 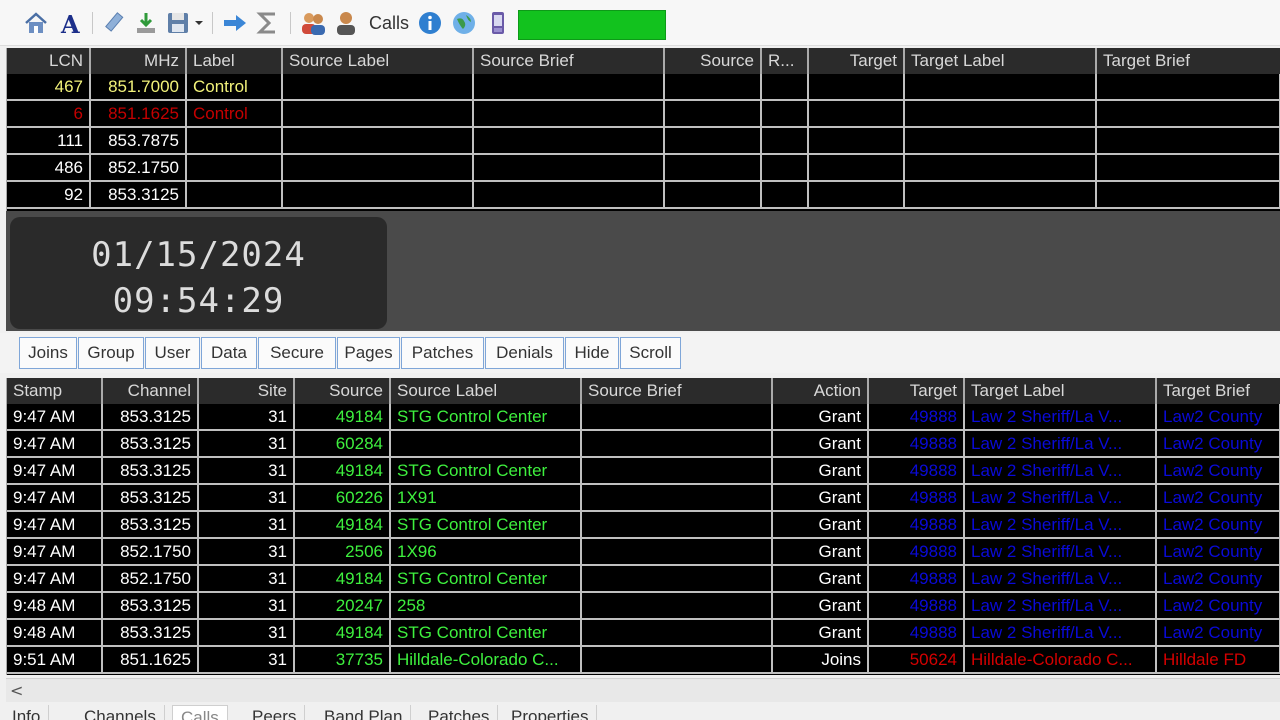 What do you see at coordinates (643, 114) in the screenshot?
I see `channel-row: 6 851.1625 Control` at bounding box center [643, 114].